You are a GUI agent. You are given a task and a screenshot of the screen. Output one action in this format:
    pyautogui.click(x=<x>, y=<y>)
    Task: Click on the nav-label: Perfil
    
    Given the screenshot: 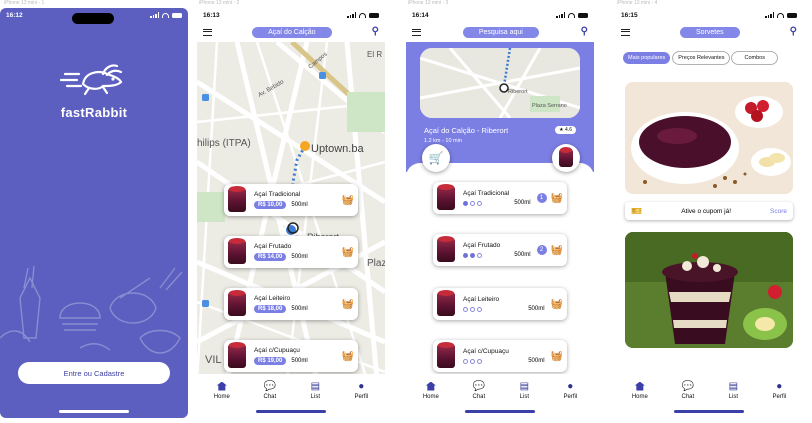 What is the action you would take?
    pyautogui.click(x=361, y=396)
    